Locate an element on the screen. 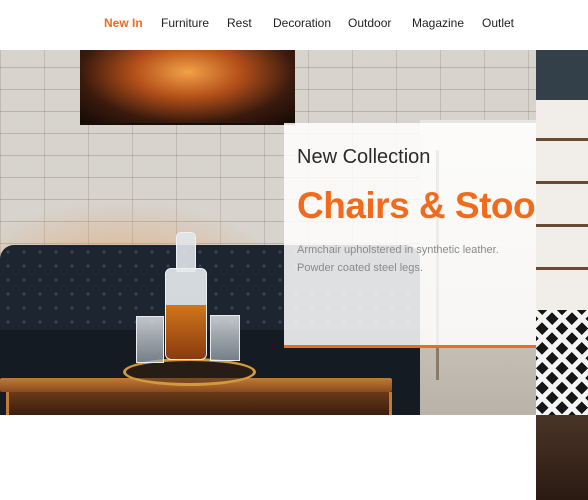 This screenshot has width=588, height=500. nav-item-outdoor: Outdoor is located at coordinates (369, 23).